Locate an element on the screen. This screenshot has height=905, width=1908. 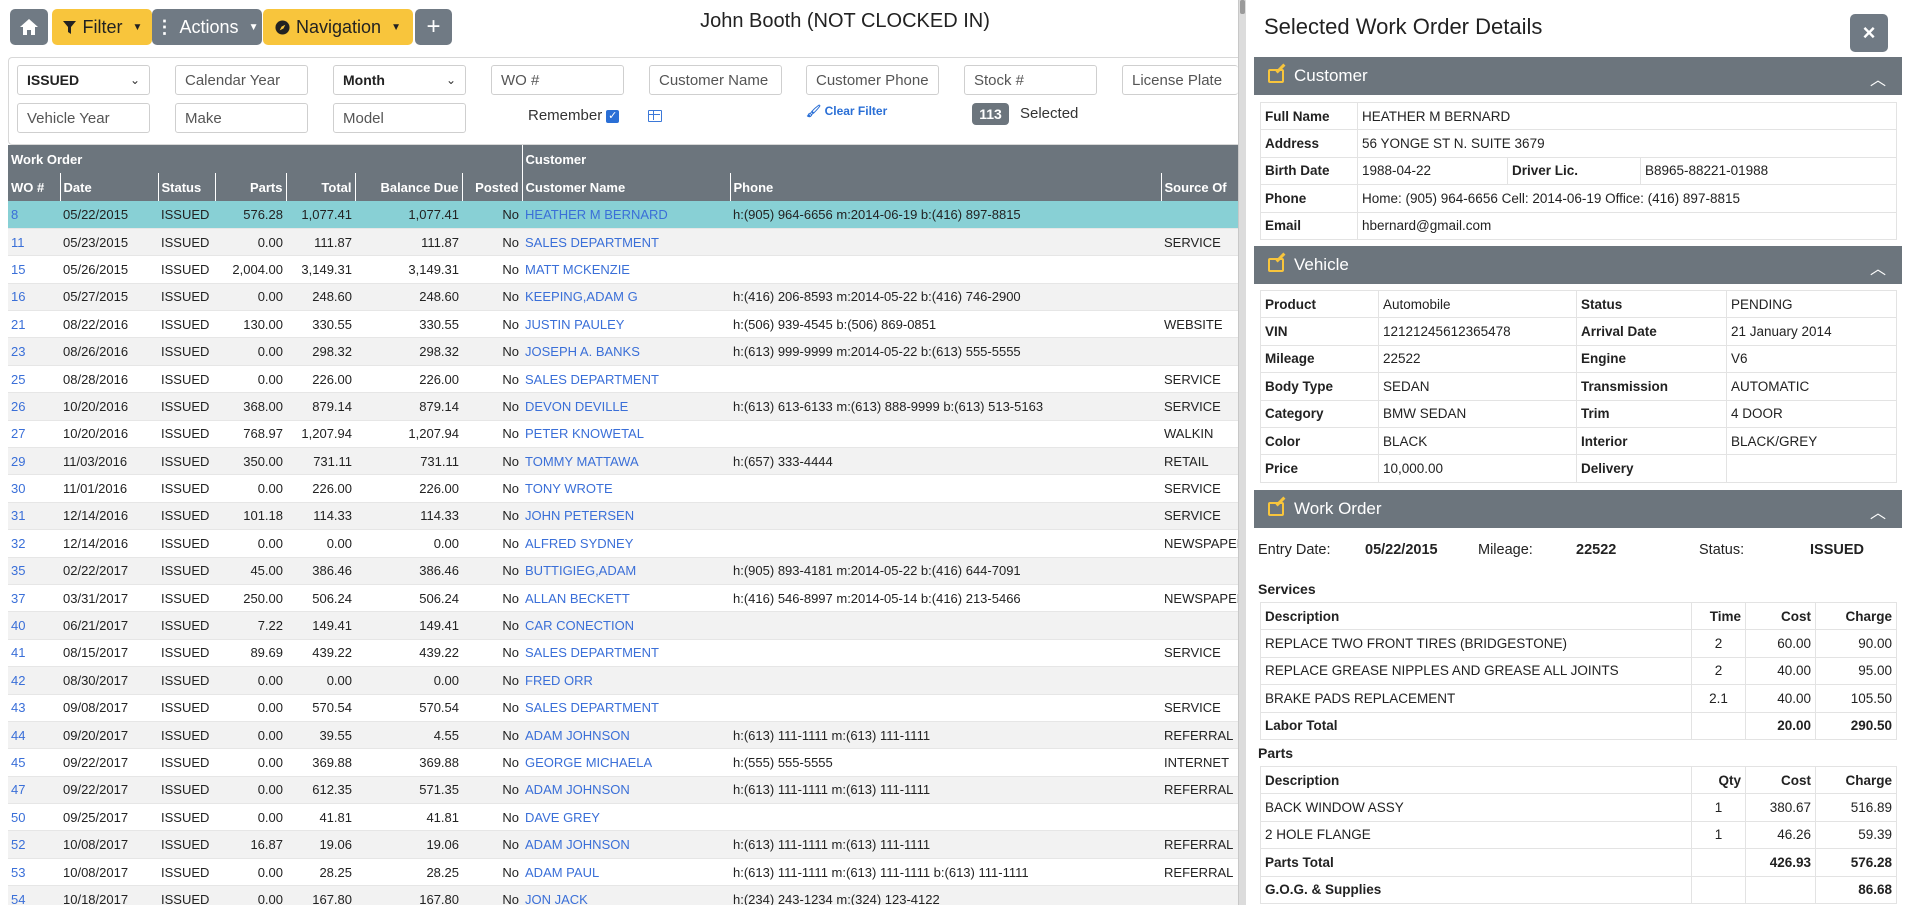
wo-number-link: 27 is located at coordinates (18, 433).